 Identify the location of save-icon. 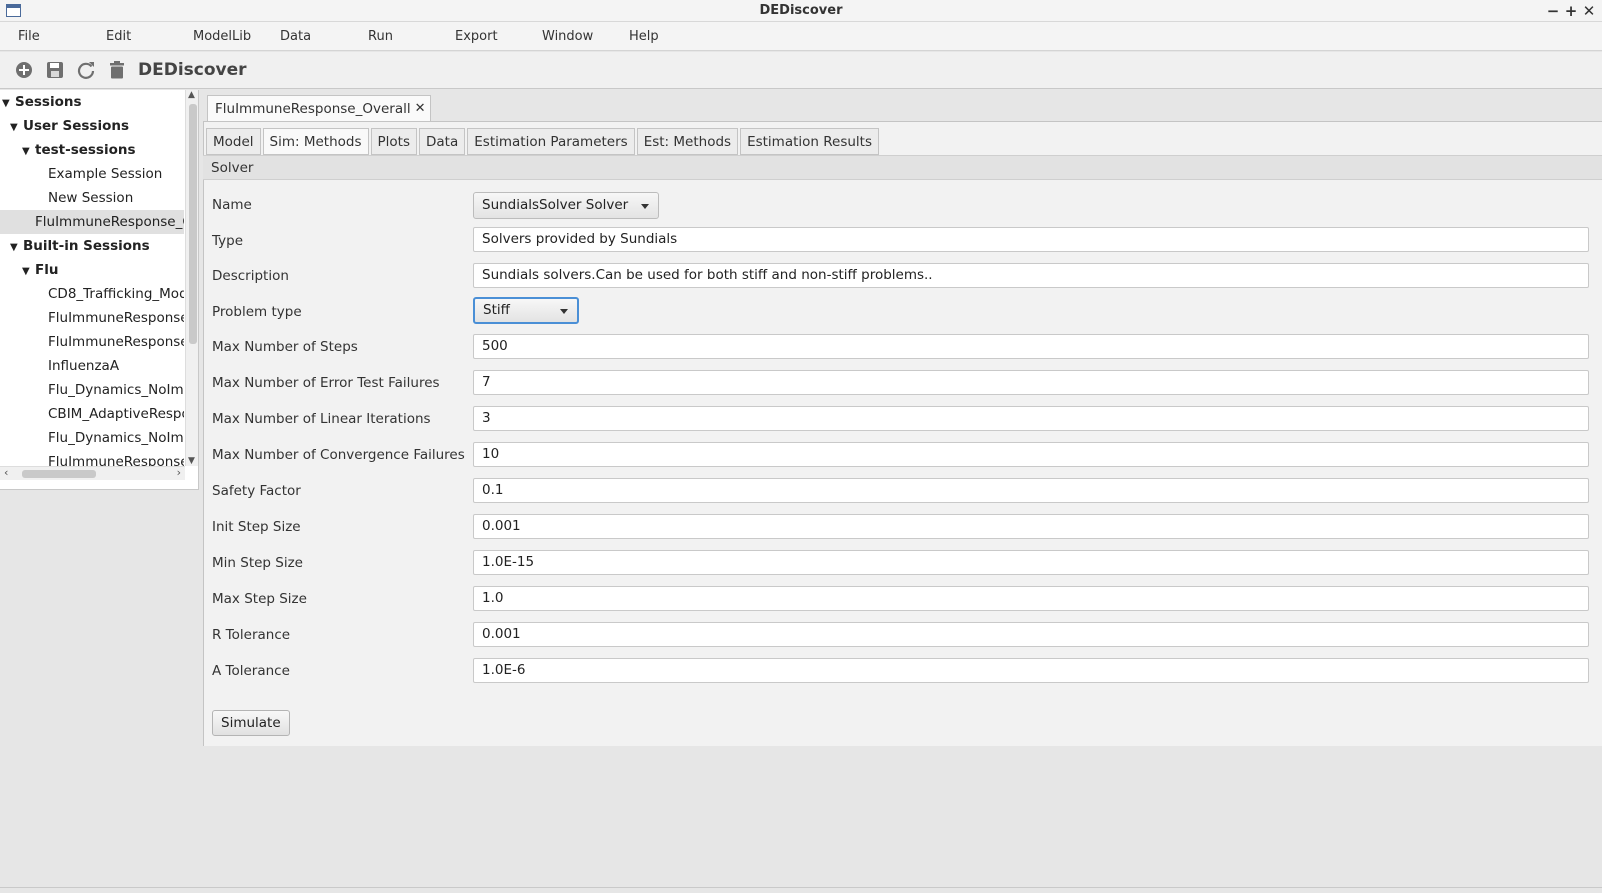
(55, 70).